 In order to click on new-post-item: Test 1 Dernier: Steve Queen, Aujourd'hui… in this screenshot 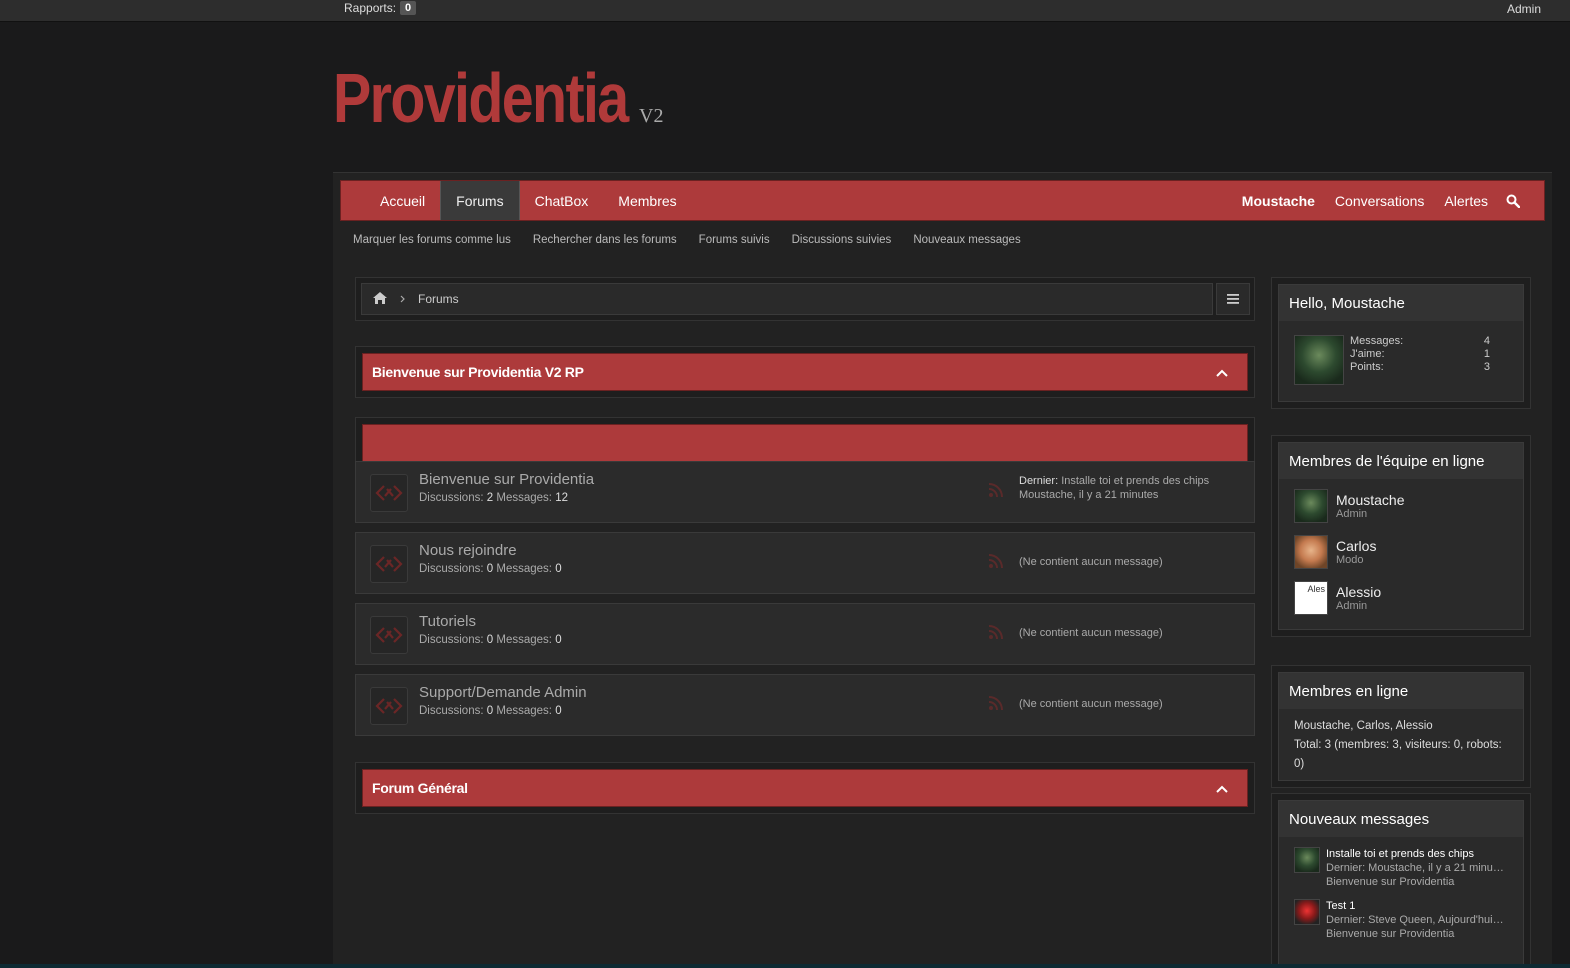, I will do `click(1401, 920)`.